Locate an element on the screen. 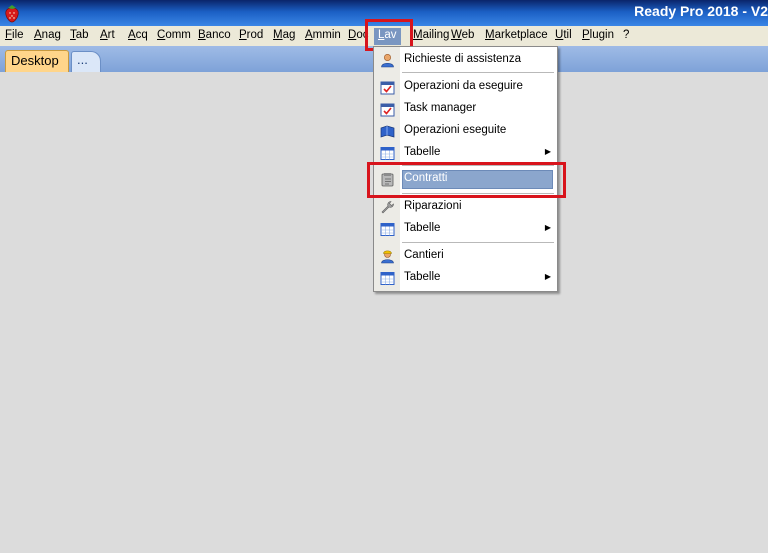 The image size is (768, 553). strawberry-logo-icon is located at coordinates (12, 14).